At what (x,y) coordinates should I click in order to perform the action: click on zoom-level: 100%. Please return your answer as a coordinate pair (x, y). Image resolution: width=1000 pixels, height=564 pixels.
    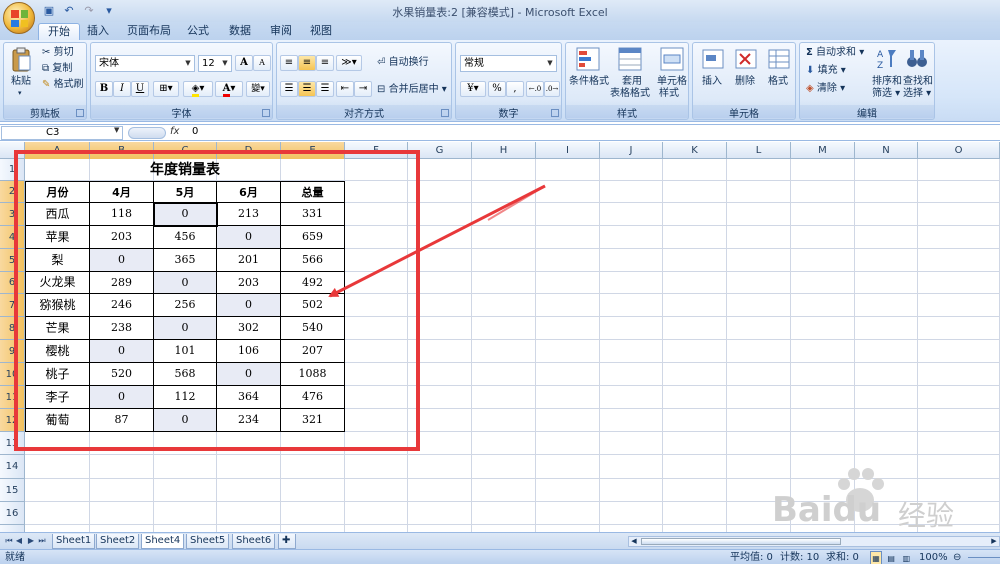
    Looking at the image, I should click on (933, 557).